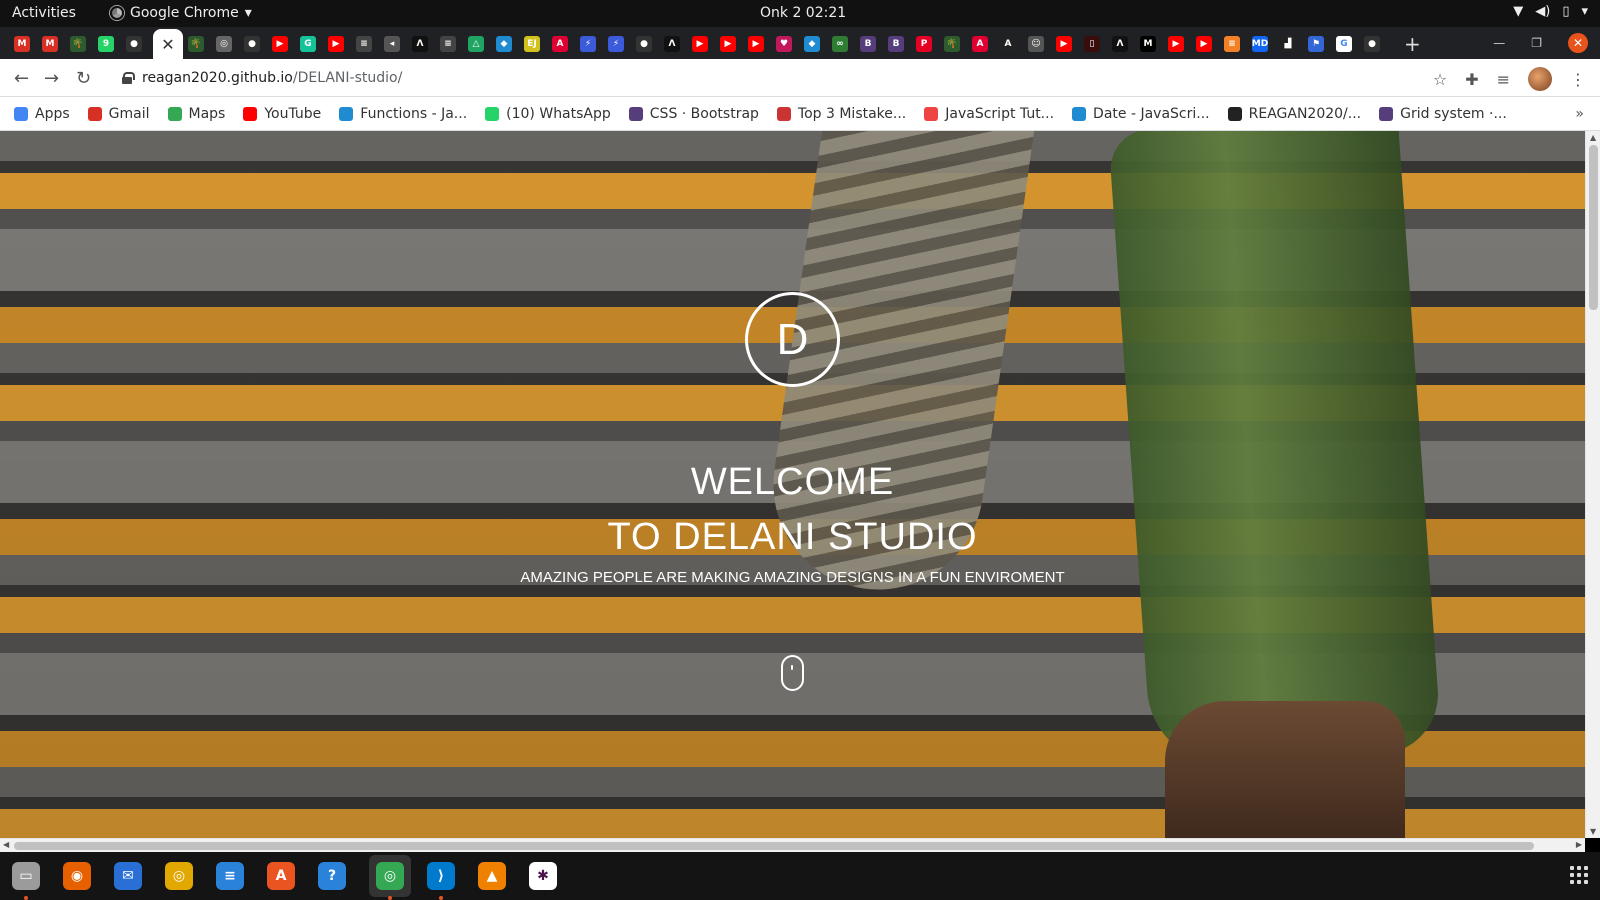 The width and height of the screenshot is (1600, 900). Describe the element at coordinates (1008, 44) in the screenshot. I see `a-icon: A` at that location.